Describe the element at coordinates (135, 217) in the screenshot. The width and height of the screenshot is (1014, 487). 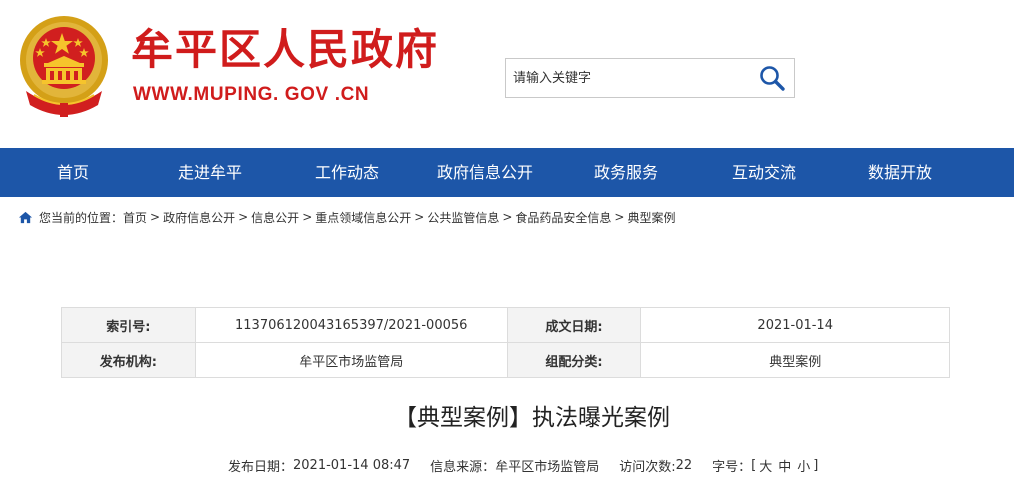
I see `breadcrumb-home: 首页` at that location.